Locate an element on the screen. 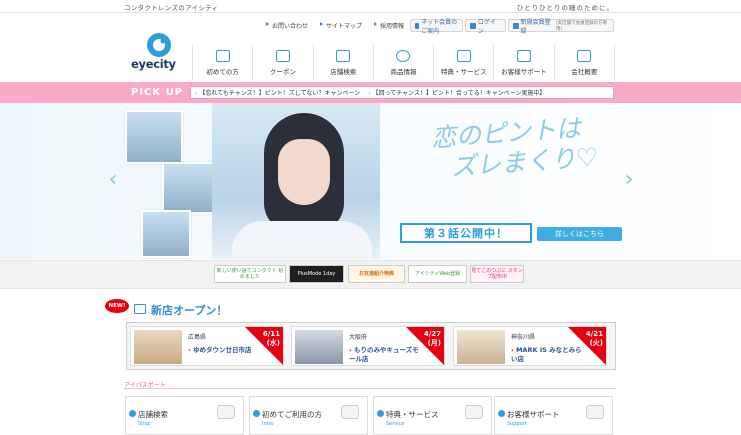 The height and width of the screenshot is (435, 741). lock-icon is located at coordinates (473, 25).